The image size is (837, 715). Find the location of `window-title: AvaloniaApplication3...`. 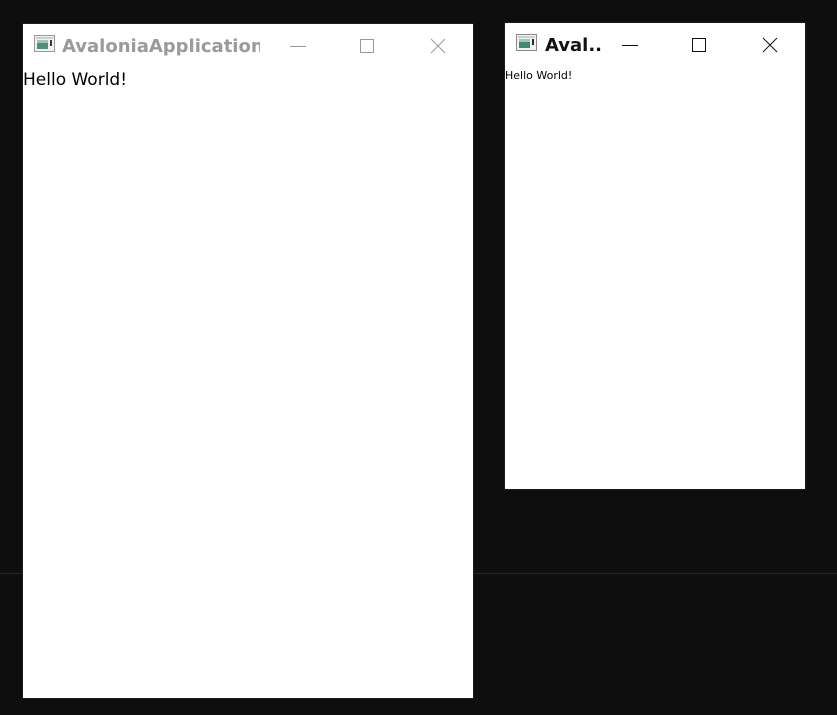

window-title: AvaloniaApplication3... is located at coordinates (161, 46).